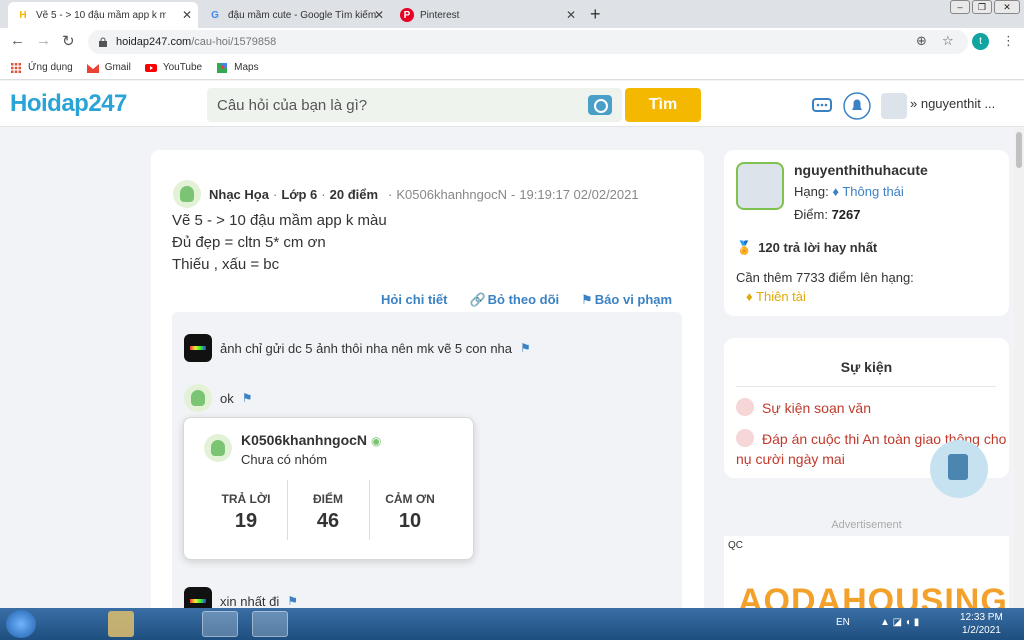  I want to click on back-arrow-icon: ←, so click(17, 40).